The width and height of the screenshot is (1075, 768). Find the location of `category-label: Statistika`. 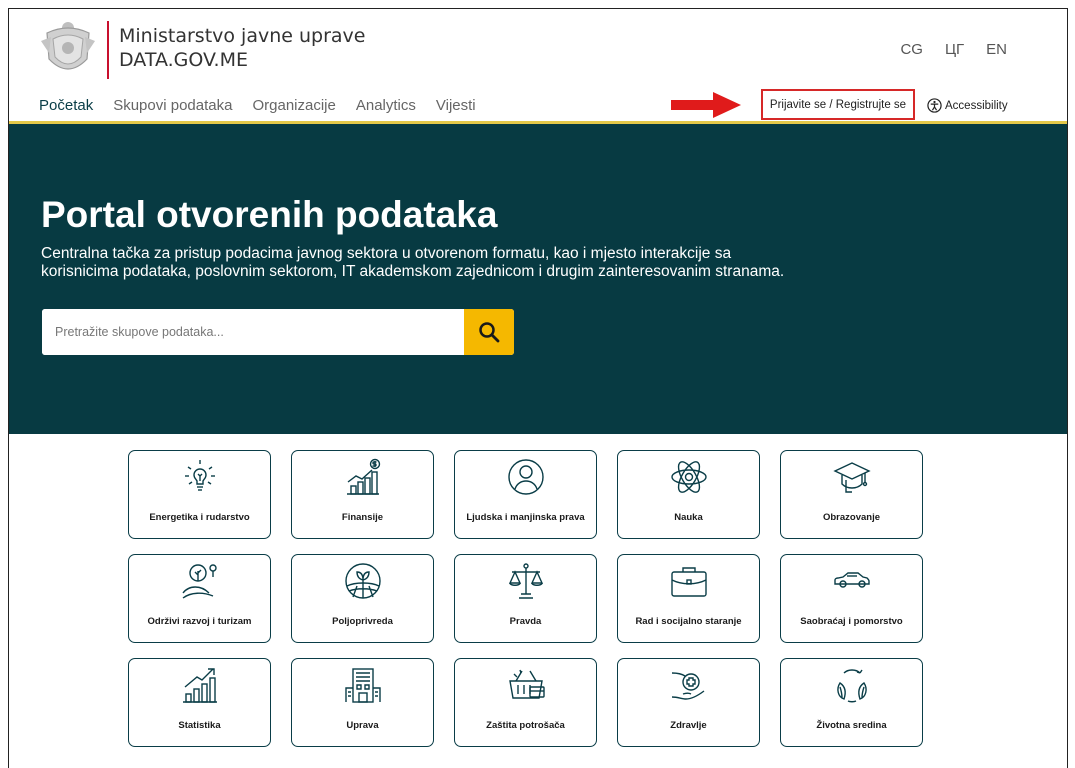

category-label: Statistika is located at coordinates (199, 725).